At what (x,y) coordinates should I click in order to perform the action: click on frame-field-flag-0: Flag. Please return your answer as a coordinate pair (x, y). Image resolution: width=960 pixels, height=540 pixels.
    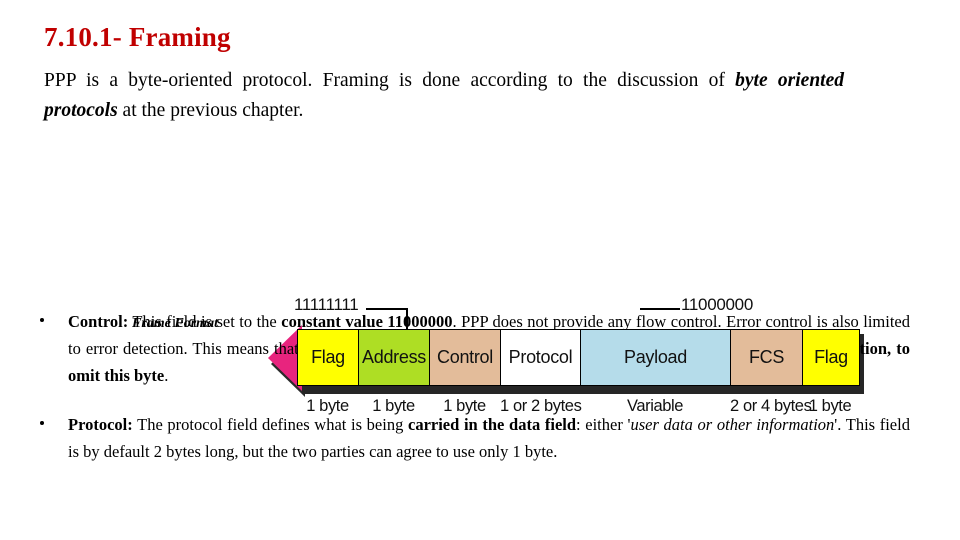
    Looking at the image, I should click on (328, 357).